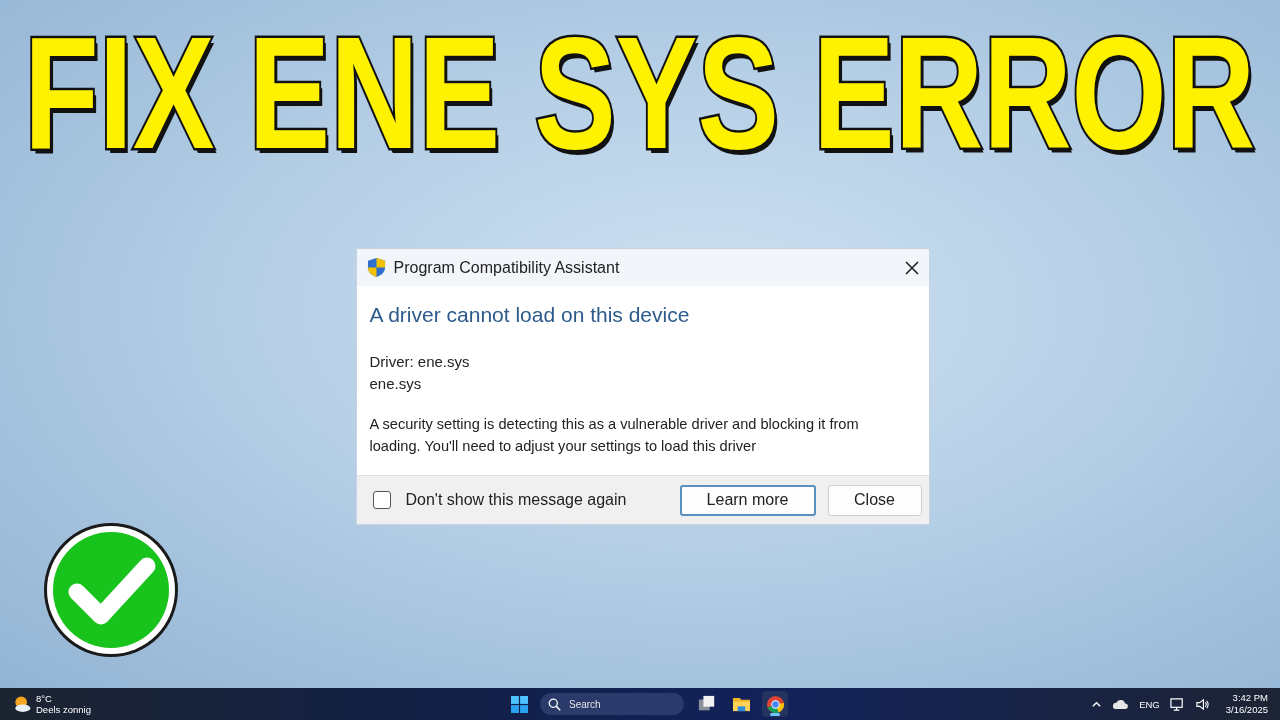 The height and width of the screenshot is (720, 1280). Describe the element at coordinates (612, 704) in the screenshot. I see `search-field: Search` at that location.